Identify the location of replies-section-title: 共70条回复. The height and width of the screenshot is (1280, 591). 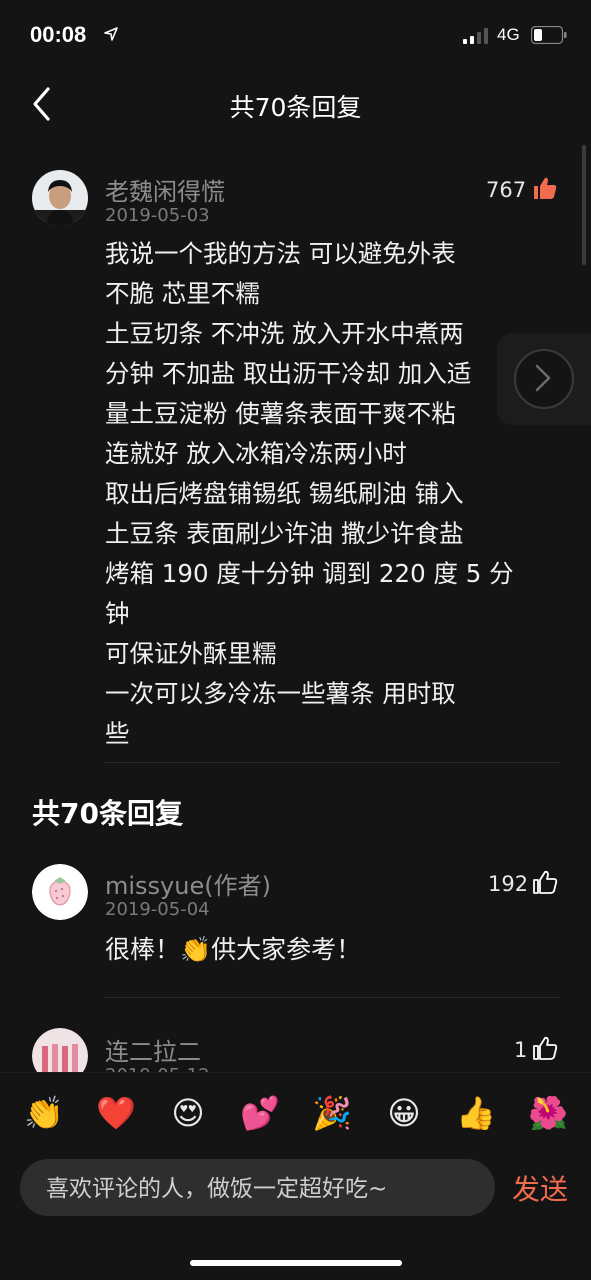
(107, 813).